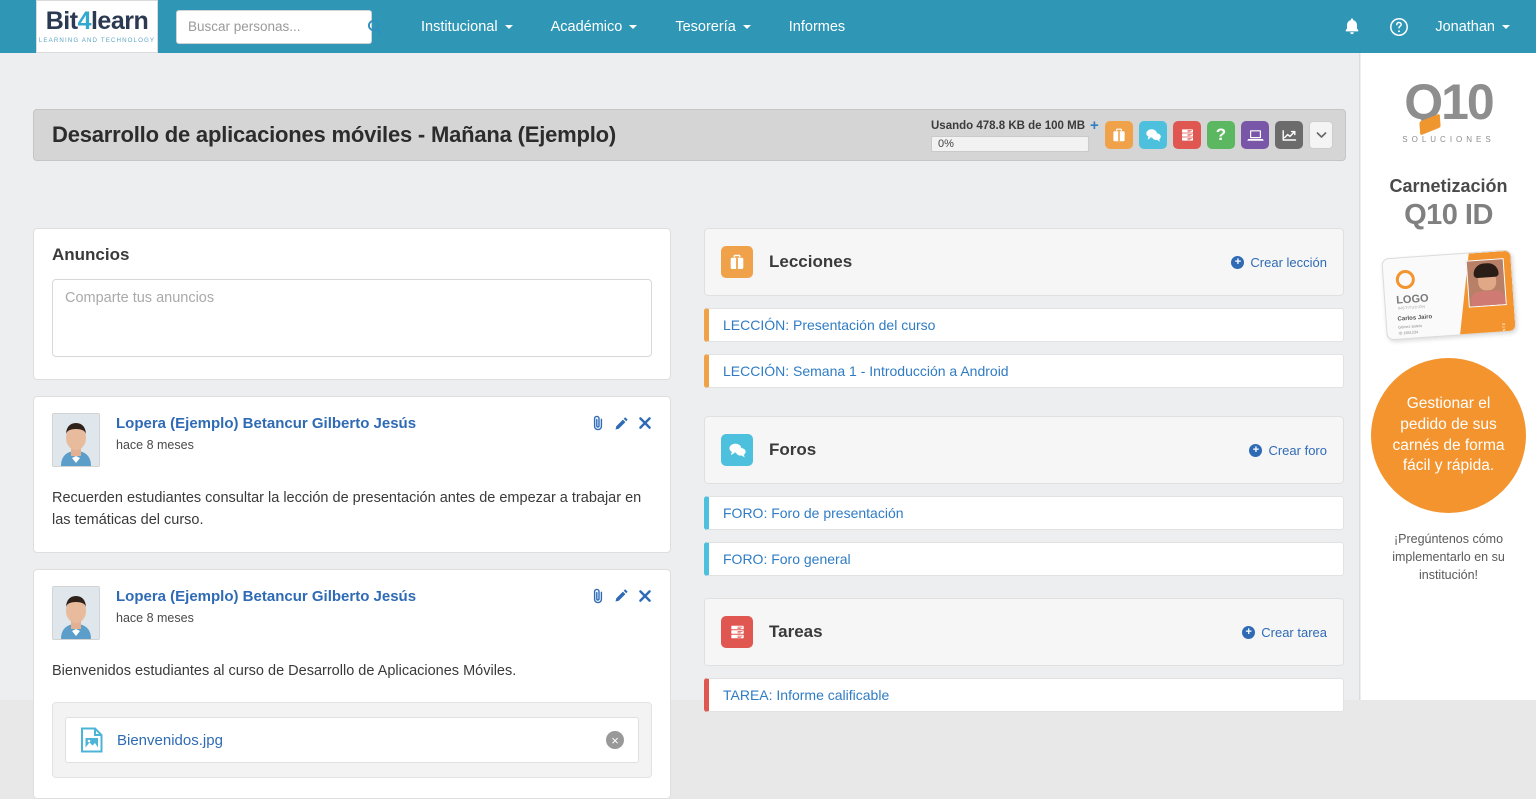 The height and width of the screenshot is (799, 1536). I want to click on post-attachments: Bienvenidos.jpg ×, so click(352, 740).